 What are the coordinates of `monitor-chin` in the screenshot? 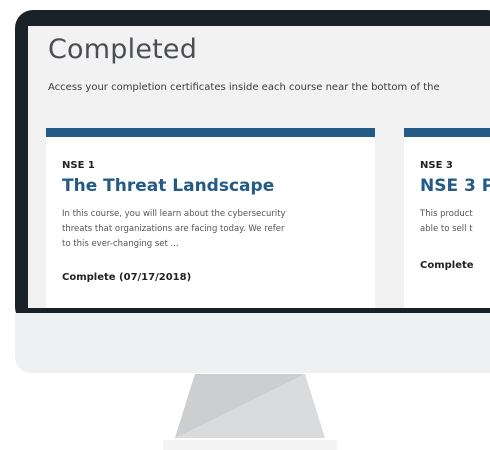 It's located at (252, 343).